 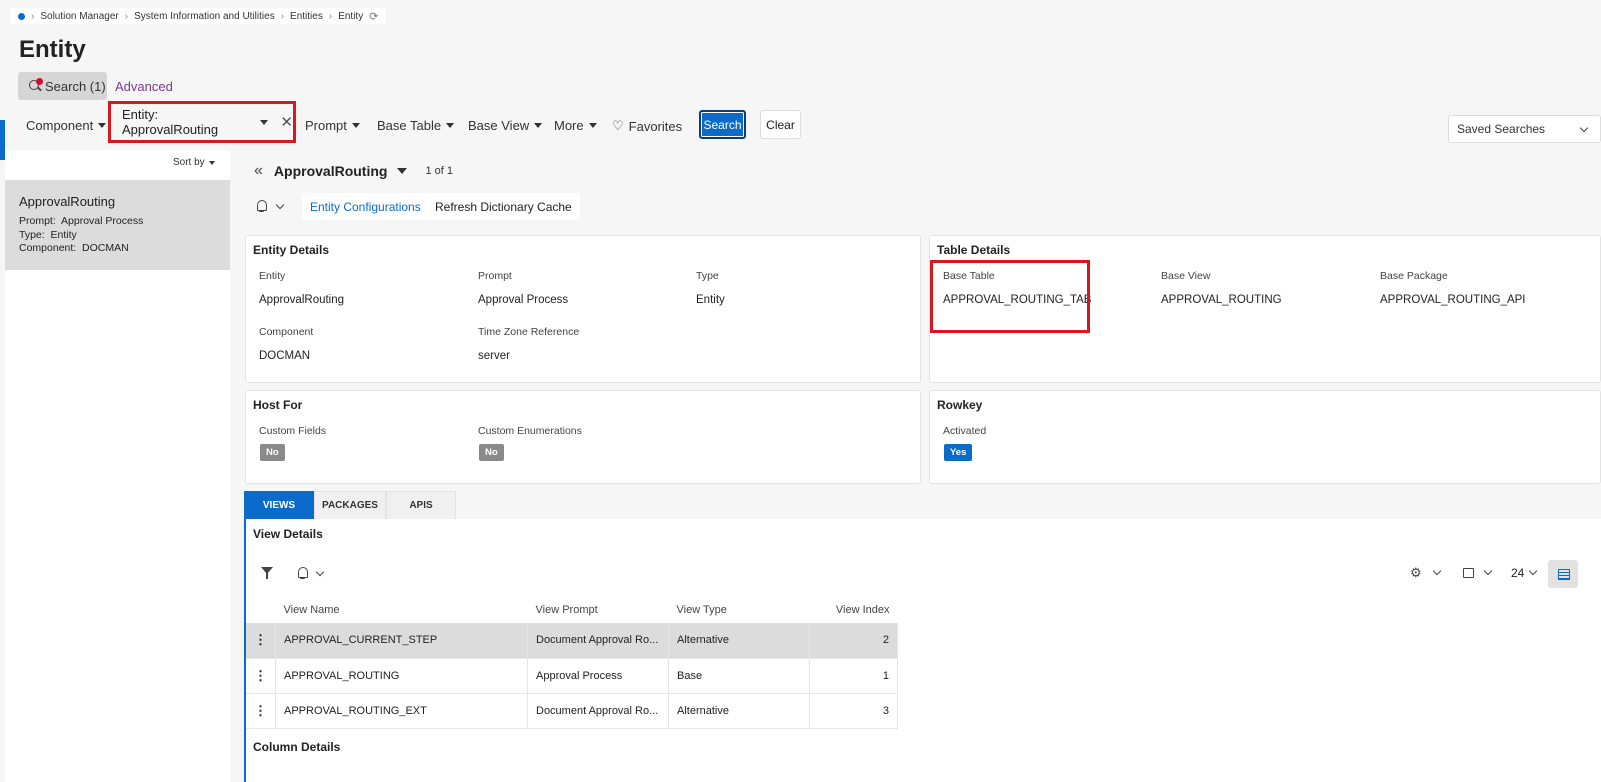 What do you see at coordinates (261, 609) in the screenshot?
I see `column-header-actions` at bounding box center [261, 609].